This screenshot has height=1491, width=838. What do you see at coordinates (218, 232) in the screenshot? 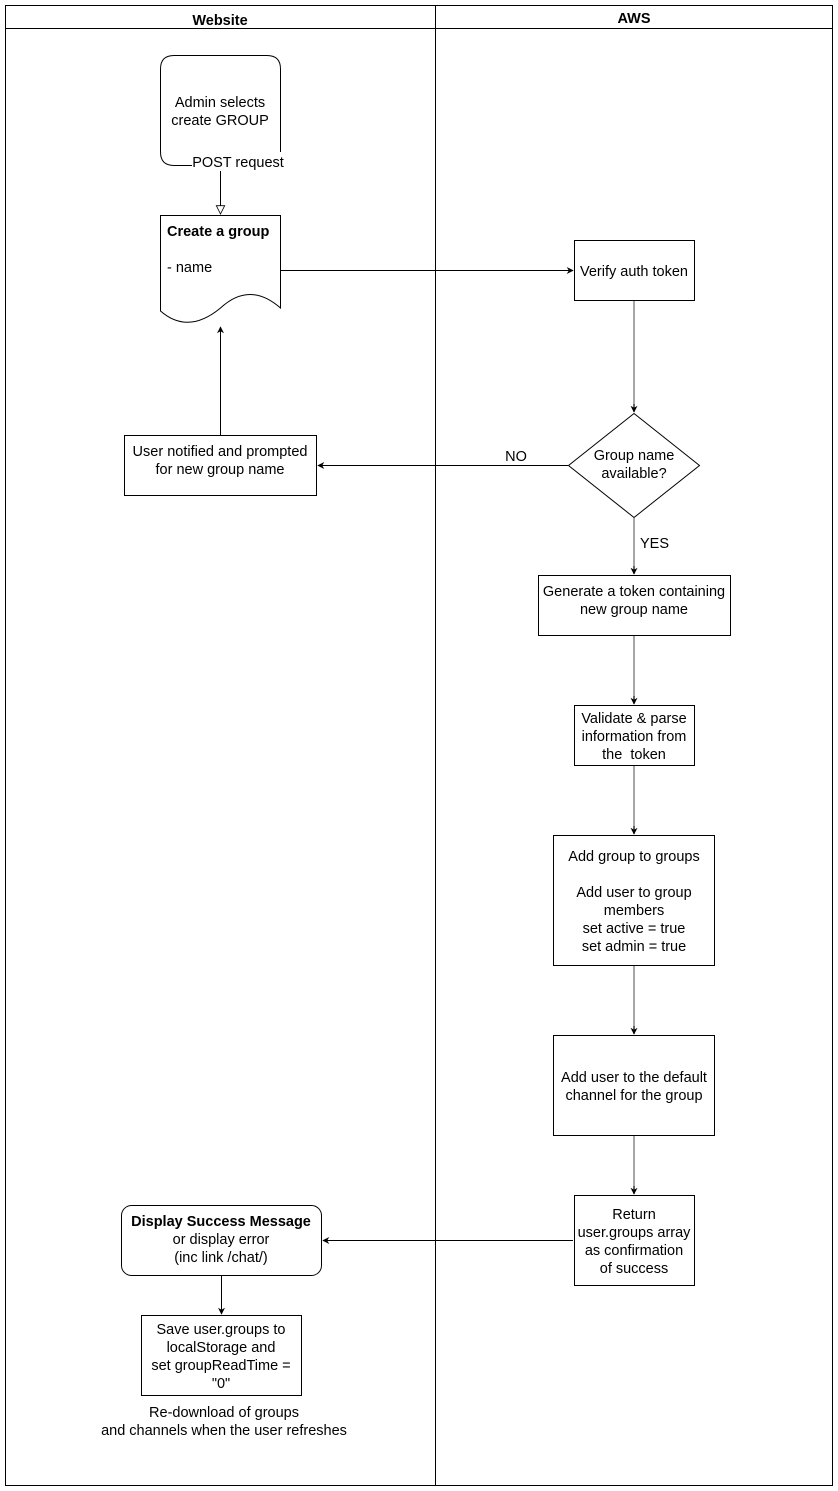
I see `create-group-title: Create a group` at bounding box center [218, 232].